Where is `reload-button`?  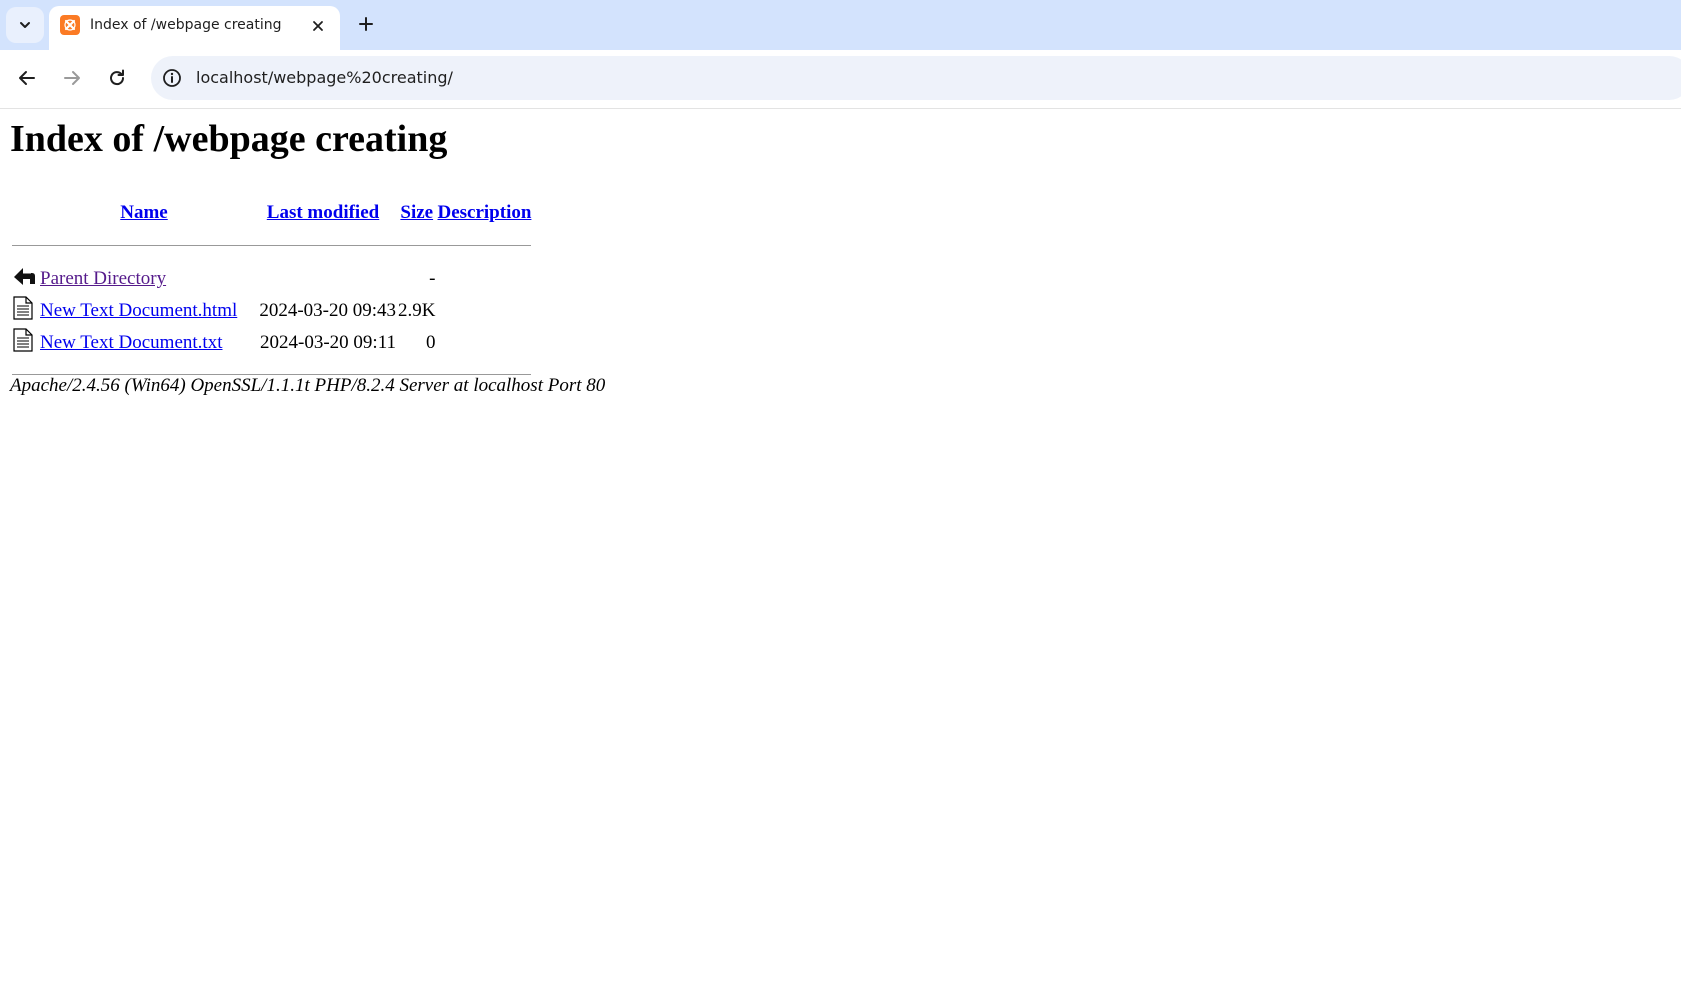
reload-button is located at coordinates (117, 78).